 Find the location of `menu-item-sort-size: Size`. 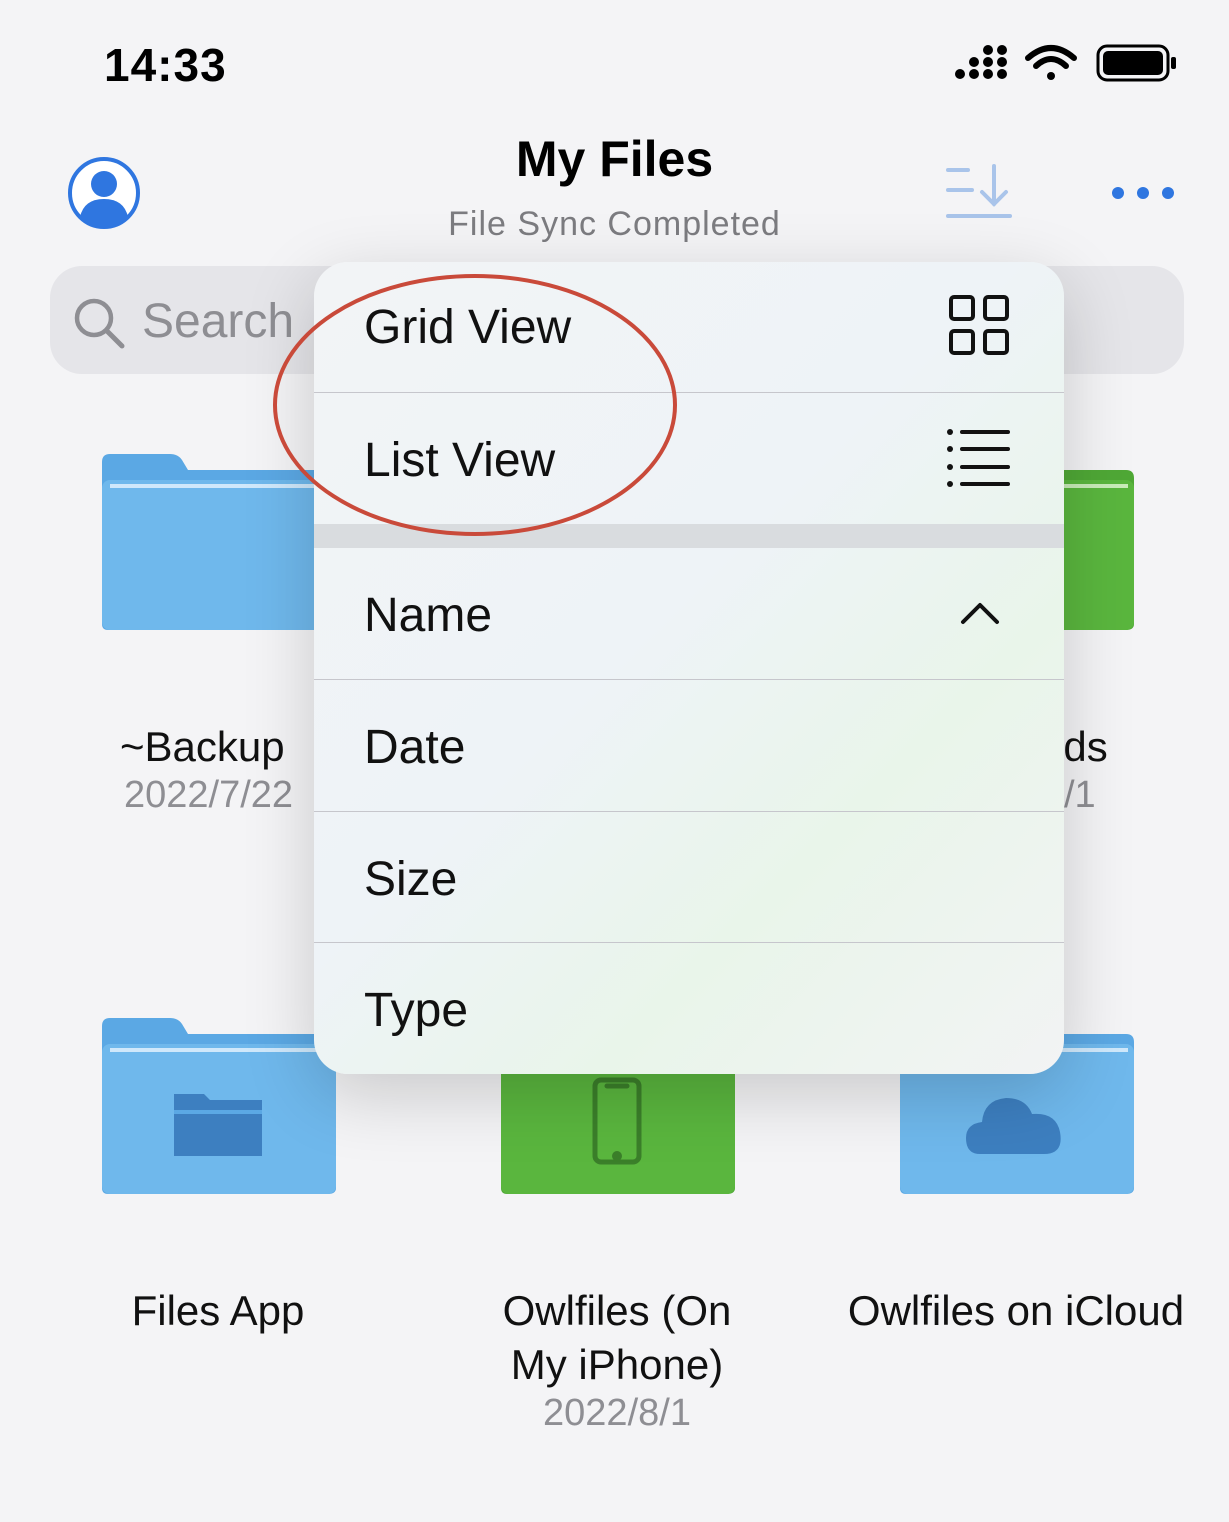

menu-item-sort-size: Size is located at coordinates (689, 877).